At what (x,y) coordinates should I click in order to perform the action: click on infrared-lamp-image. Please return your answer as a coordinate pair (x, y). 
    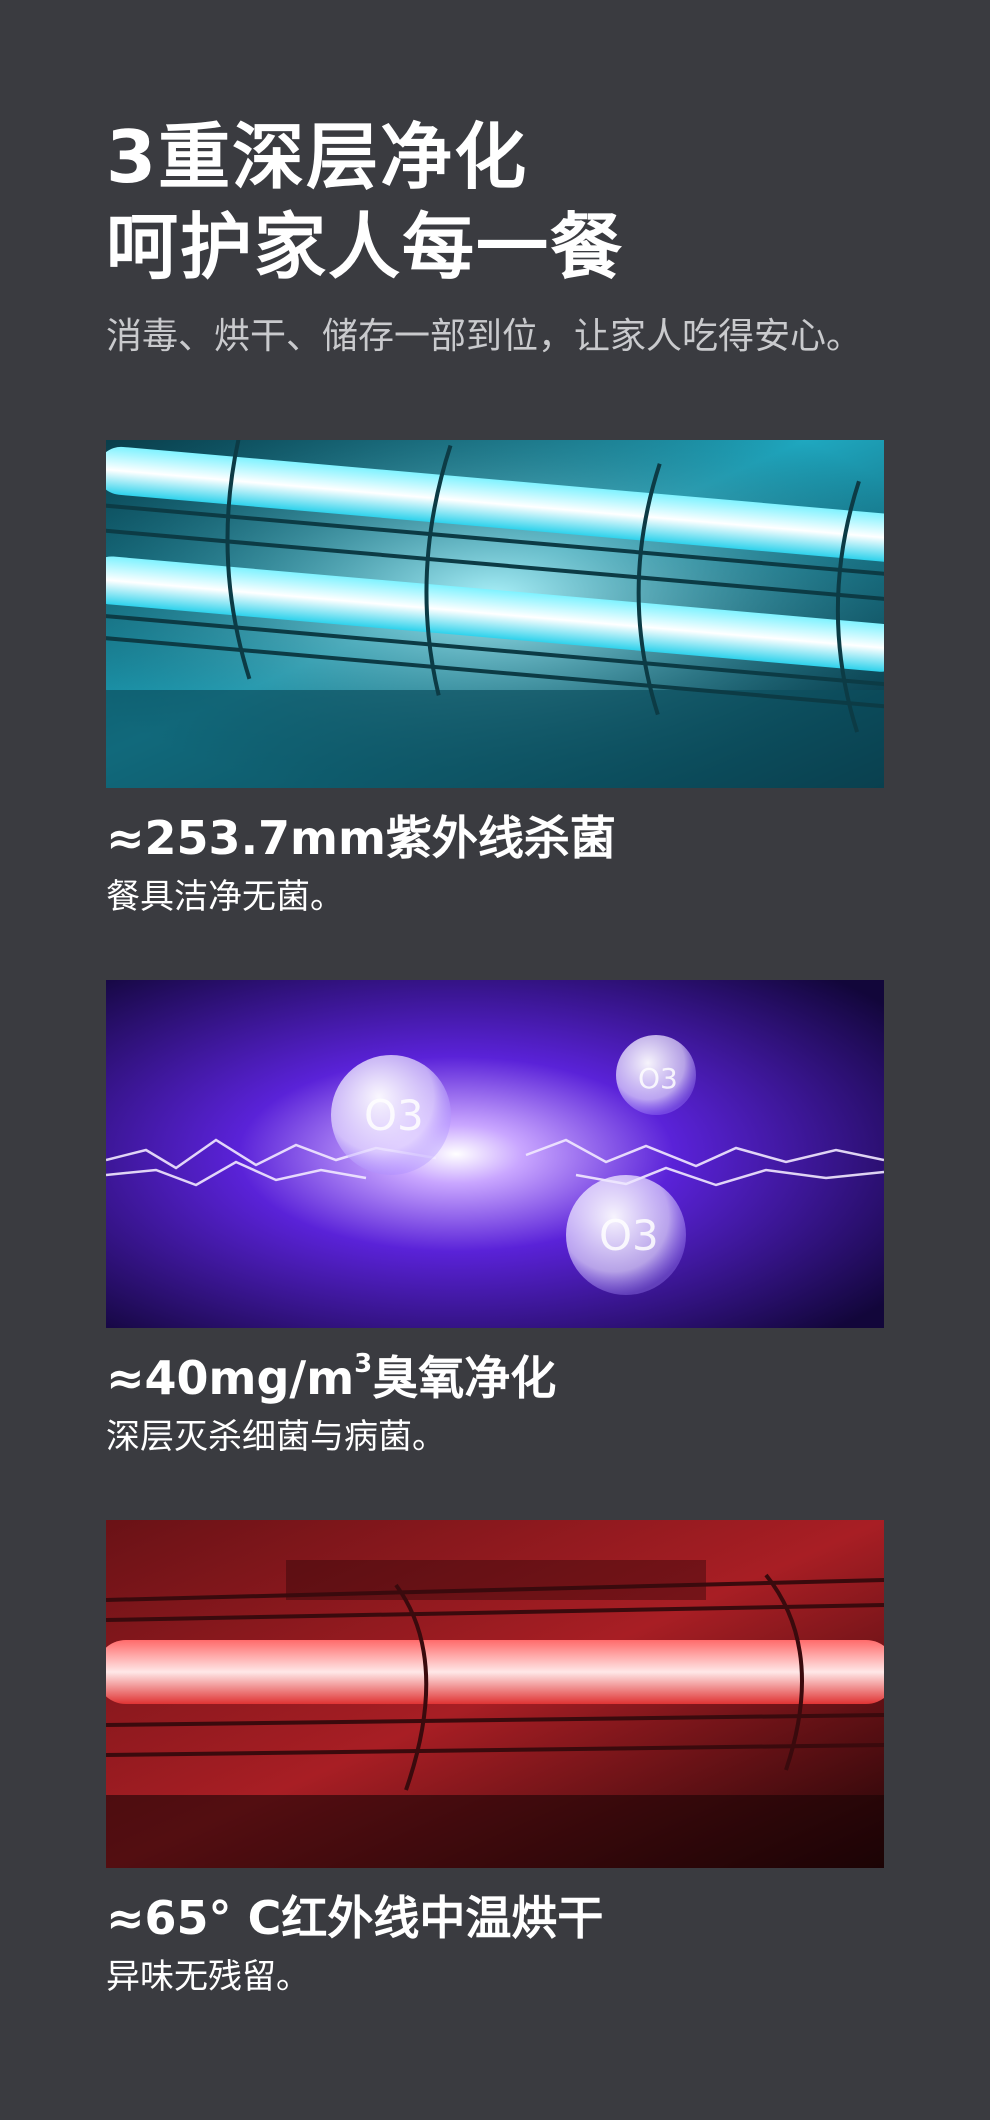
    Looking at the image, I should click on (495, 1694).